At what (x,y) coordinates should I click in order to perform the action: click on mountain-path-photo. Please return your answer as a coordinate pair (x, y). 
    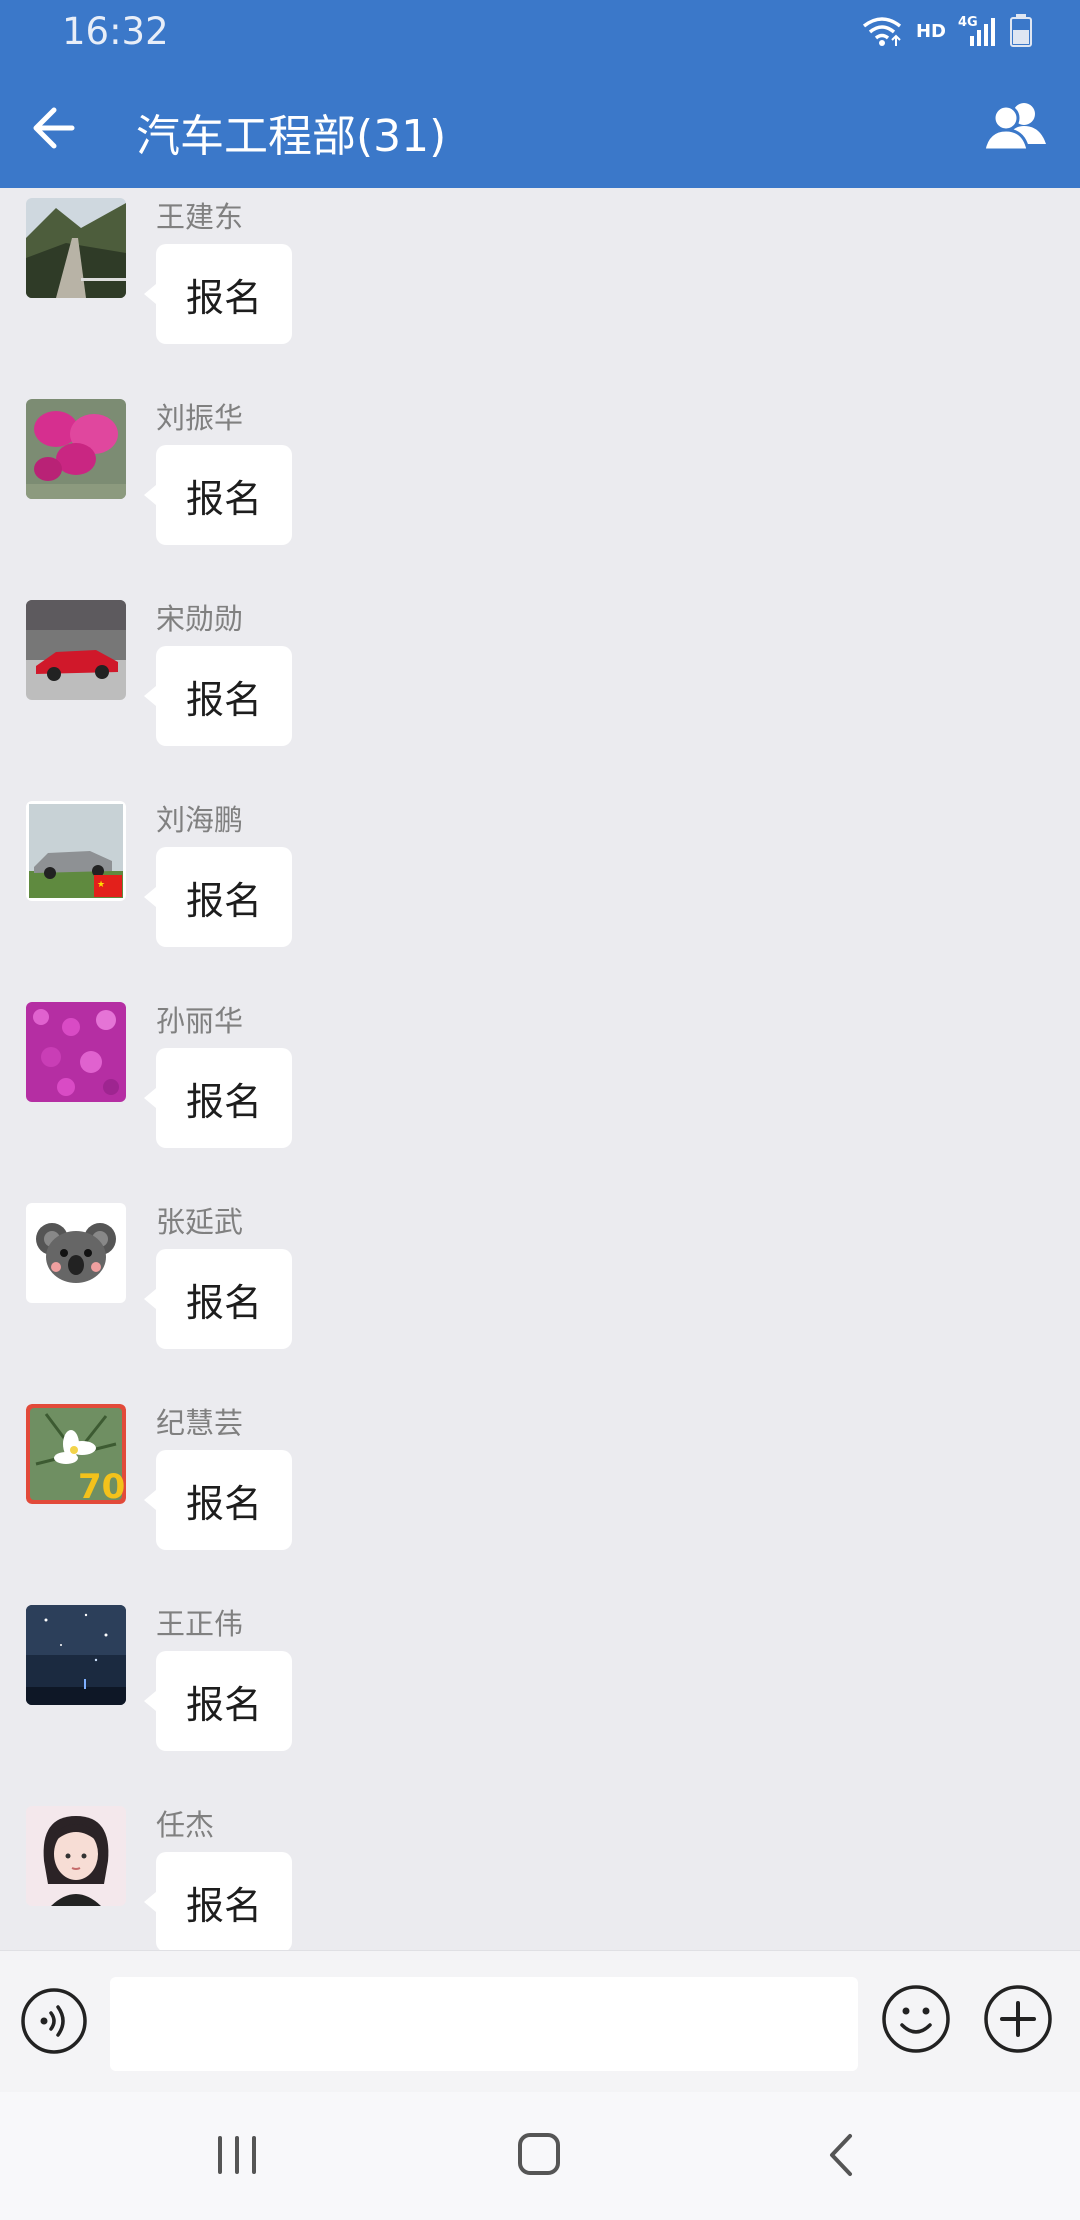
    Looking at the image, I should click on (76, 248).